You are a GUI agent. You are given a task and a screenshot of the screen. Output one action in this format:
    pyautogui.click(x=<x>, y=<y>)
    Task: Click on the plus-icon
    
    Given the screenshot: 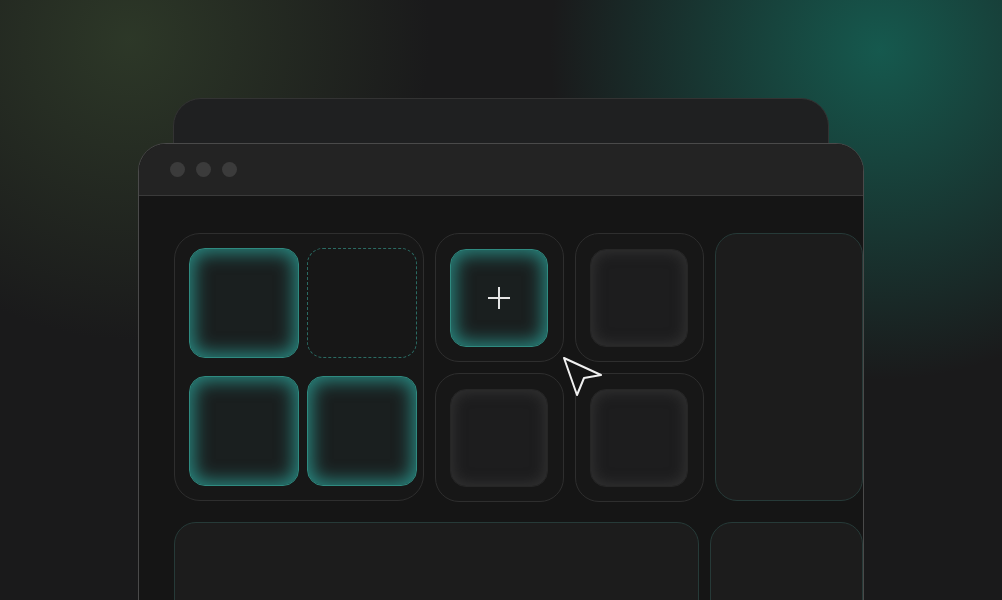 What is the action you would take?
    pyautogui.click(x=499, y=297)
    